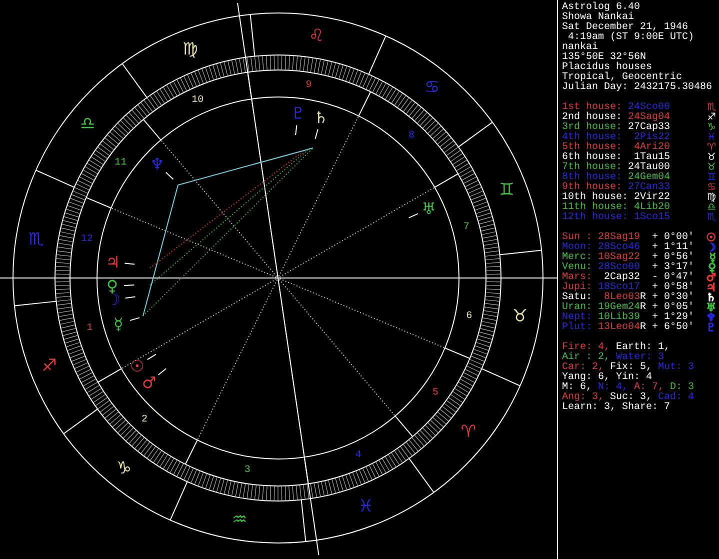 The height and width of the screenshot is (559, 719). What do you see at coordinates (469, 316) in the screenshot?
I see `house-number: 6` at bounding box center [469, 316].